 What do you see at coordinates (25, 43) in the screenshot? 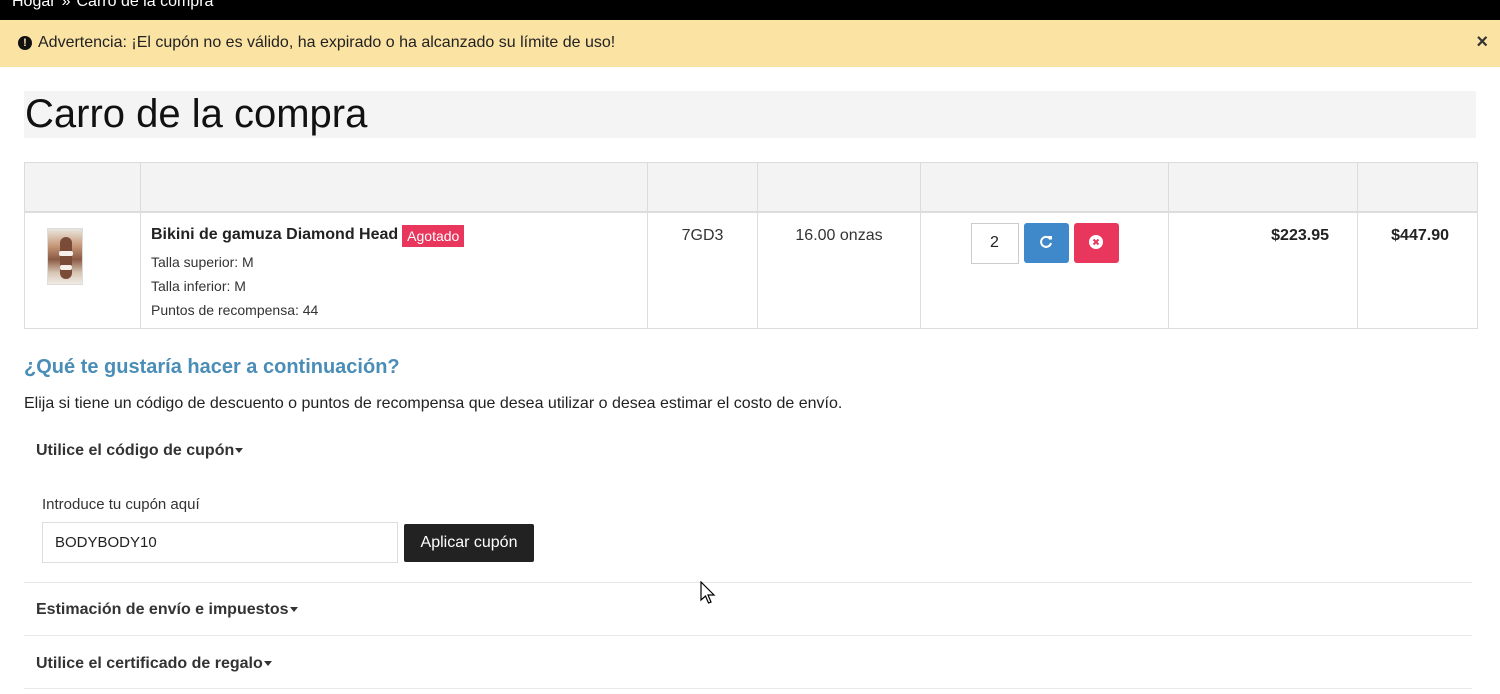
I see `exclamation-circle-icon: !` at bounding box center [25, 43].